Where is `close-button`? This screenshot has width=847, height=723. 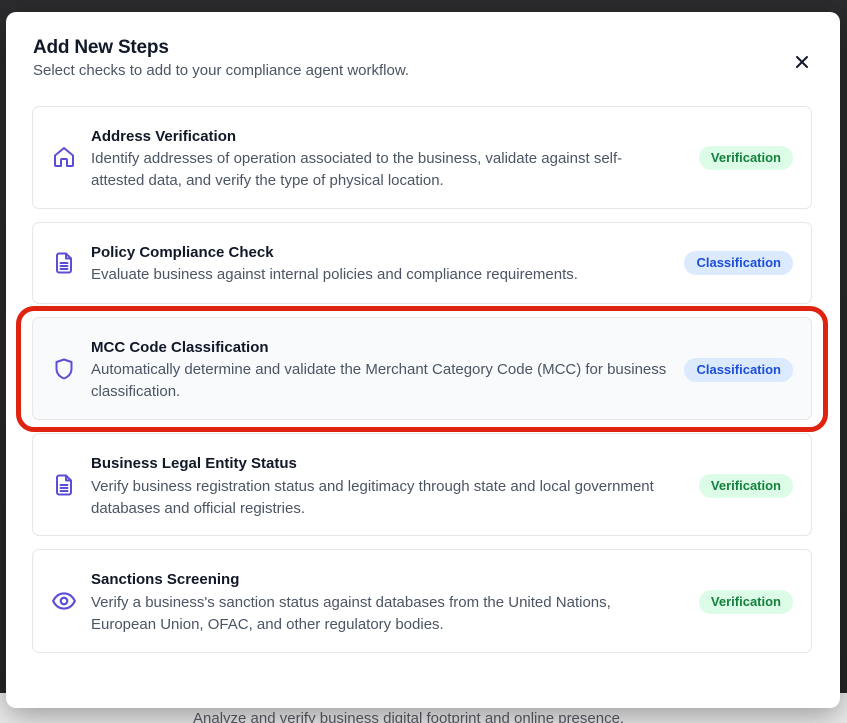
close-button is located at coordinates (802, 62).